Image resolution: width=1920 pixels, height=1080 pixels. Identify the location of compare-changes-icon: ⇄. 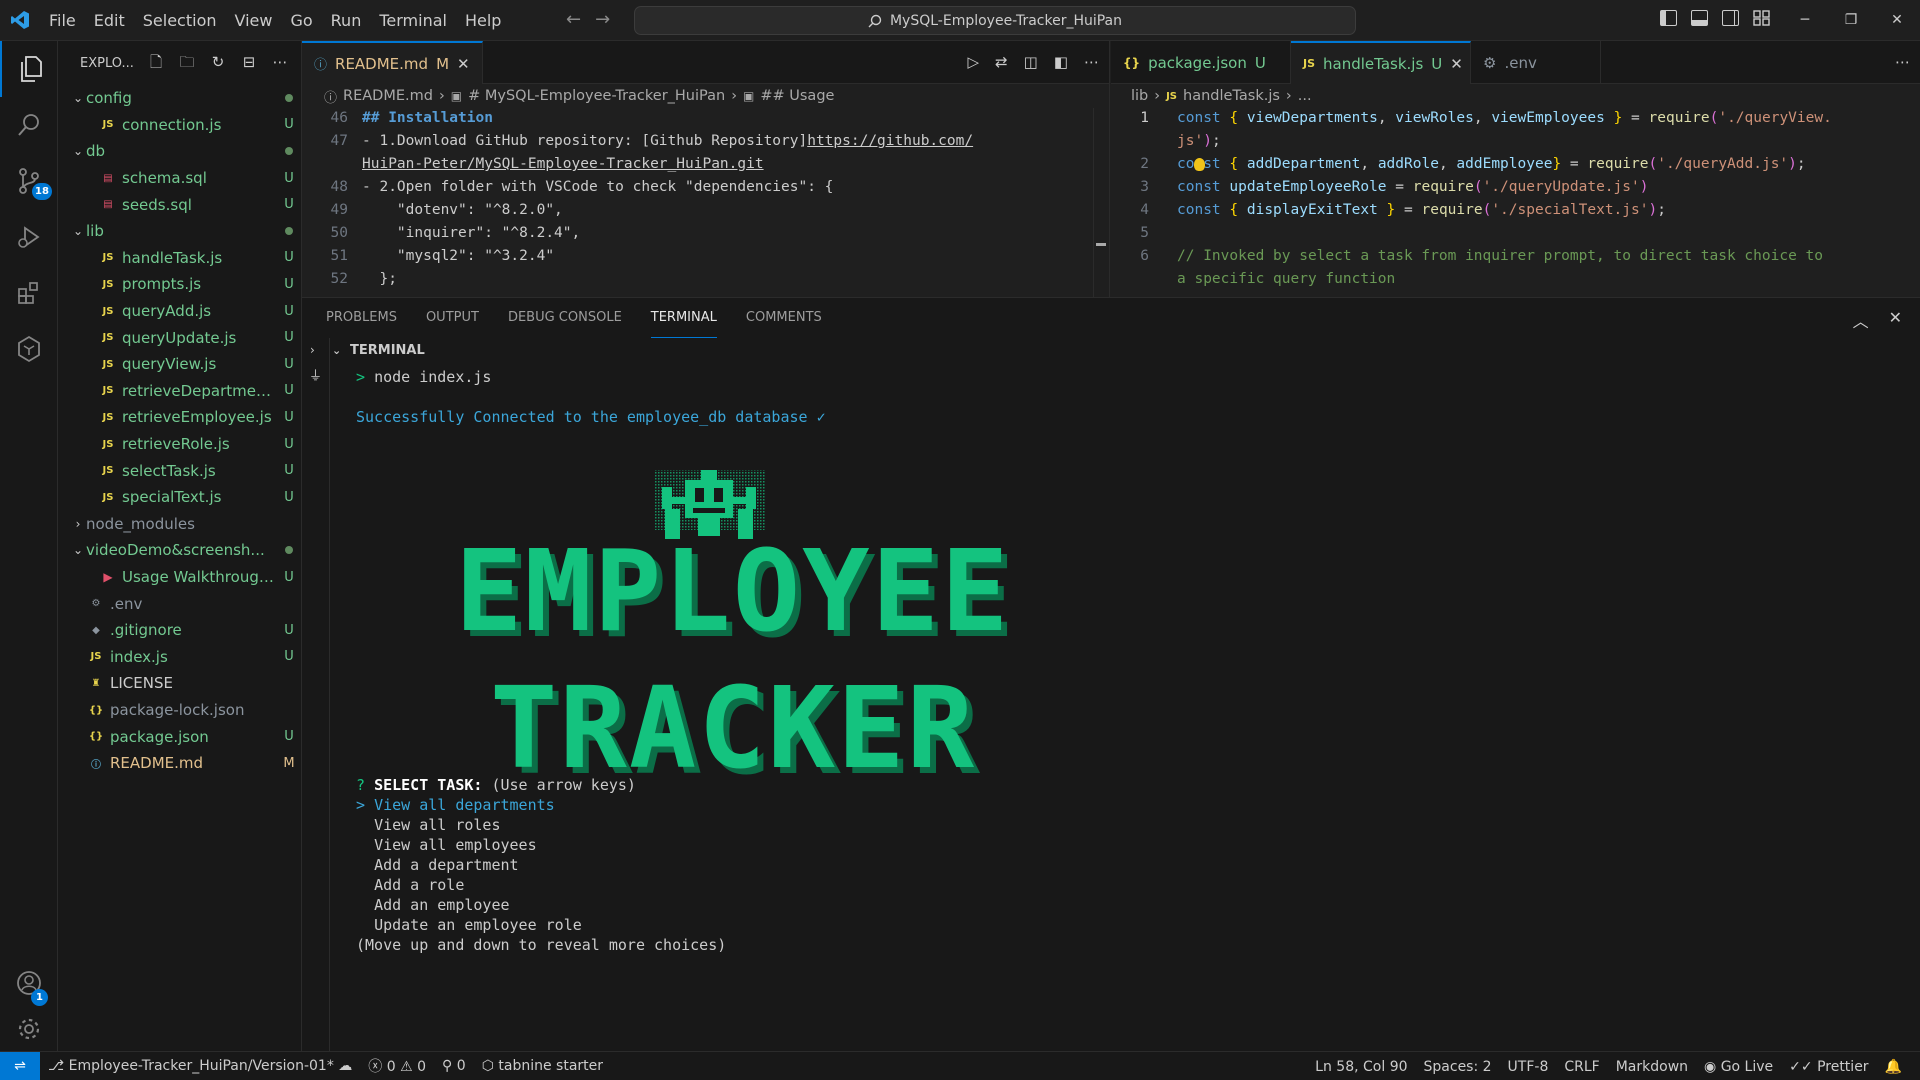
(1001, 62).